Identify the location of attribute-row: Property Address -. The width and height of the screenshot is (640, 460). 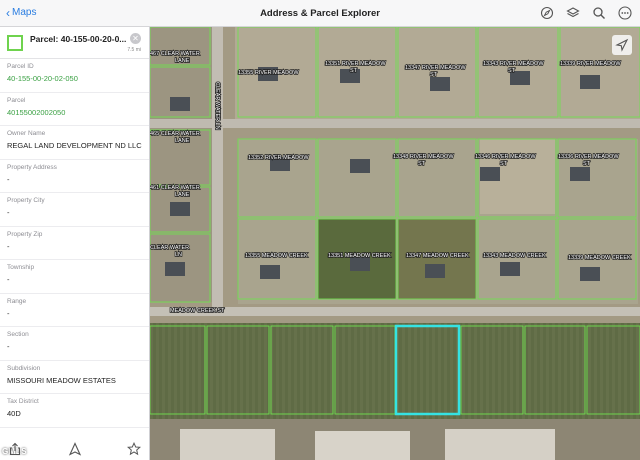
(74, 176).